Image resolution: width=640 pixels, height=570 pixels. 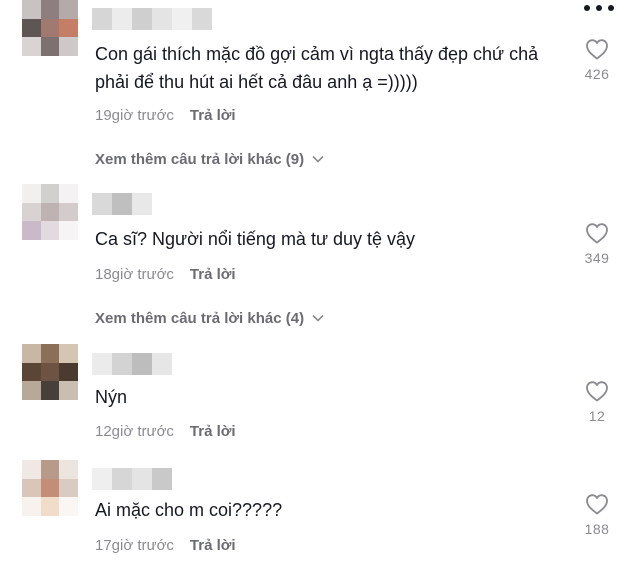 What do you see at coordinates (597, 416) in the screenshot?
I see `like-count: 12` at bounding box center [597, 416].